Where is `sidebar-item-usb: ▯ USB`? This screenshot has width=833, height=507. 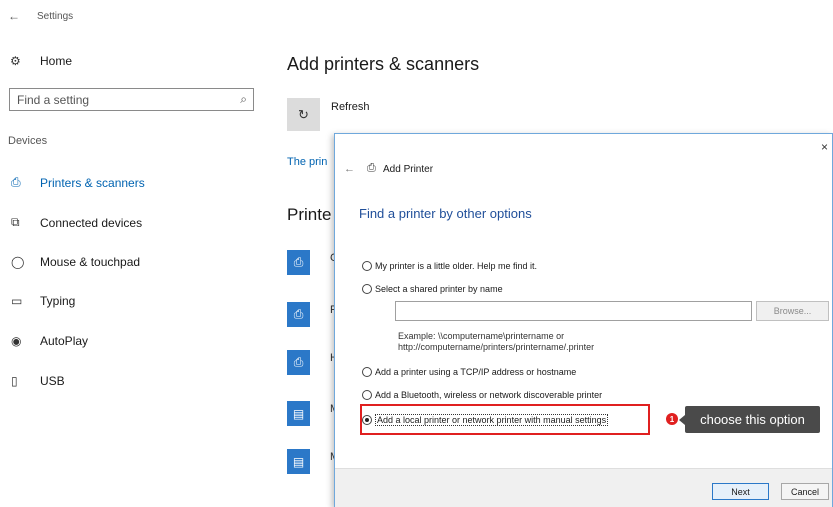
sidebar-item-usb: ▯ USB is located at coordinates (38, 381).